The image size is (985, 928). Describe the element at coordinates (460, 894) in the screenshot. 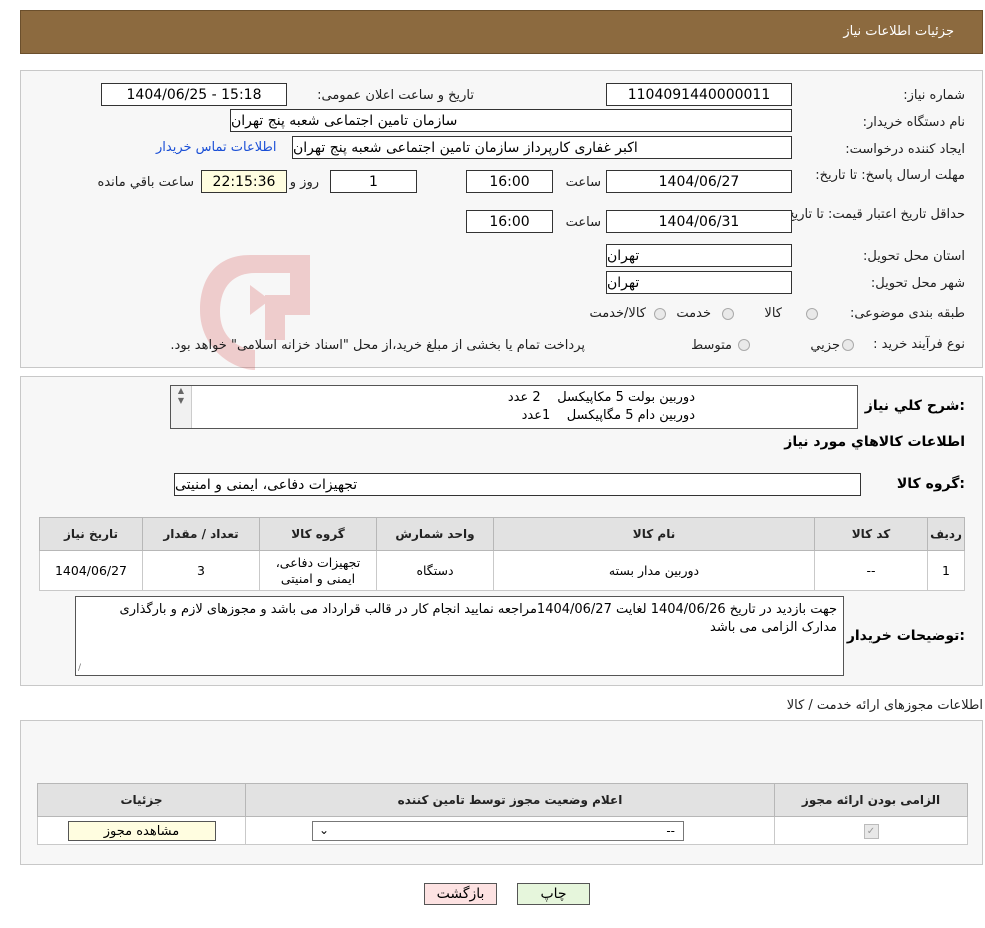

I see `back-button: بازگشت` at that location.